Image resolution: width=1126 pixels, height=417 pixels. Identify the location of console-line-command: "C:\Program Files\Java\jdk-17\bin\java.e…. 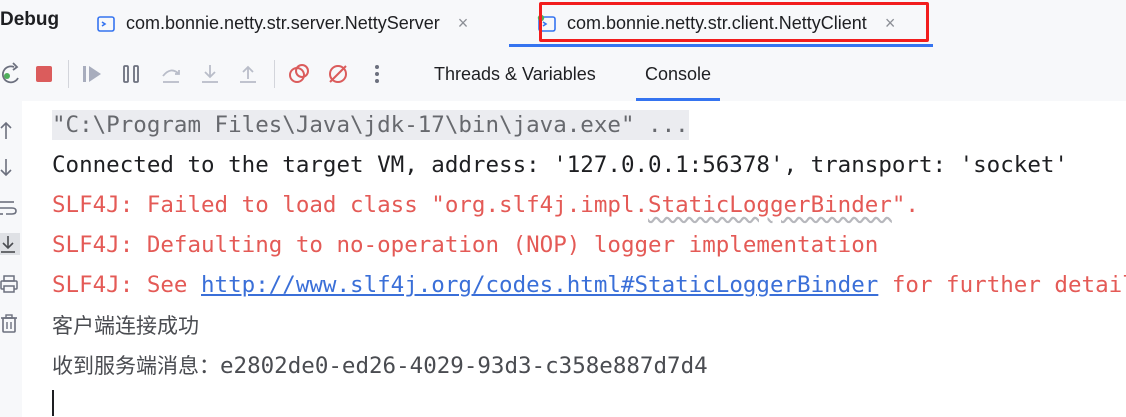
(370, 125).